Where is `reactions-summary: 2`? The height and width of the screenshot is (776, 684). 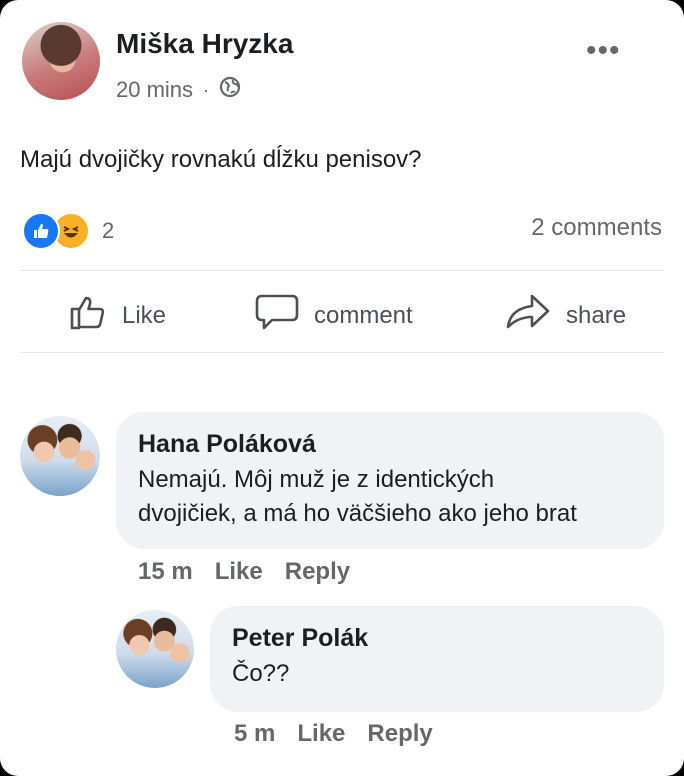 reactions-summary: 2 is located at coordinates (68, 231).